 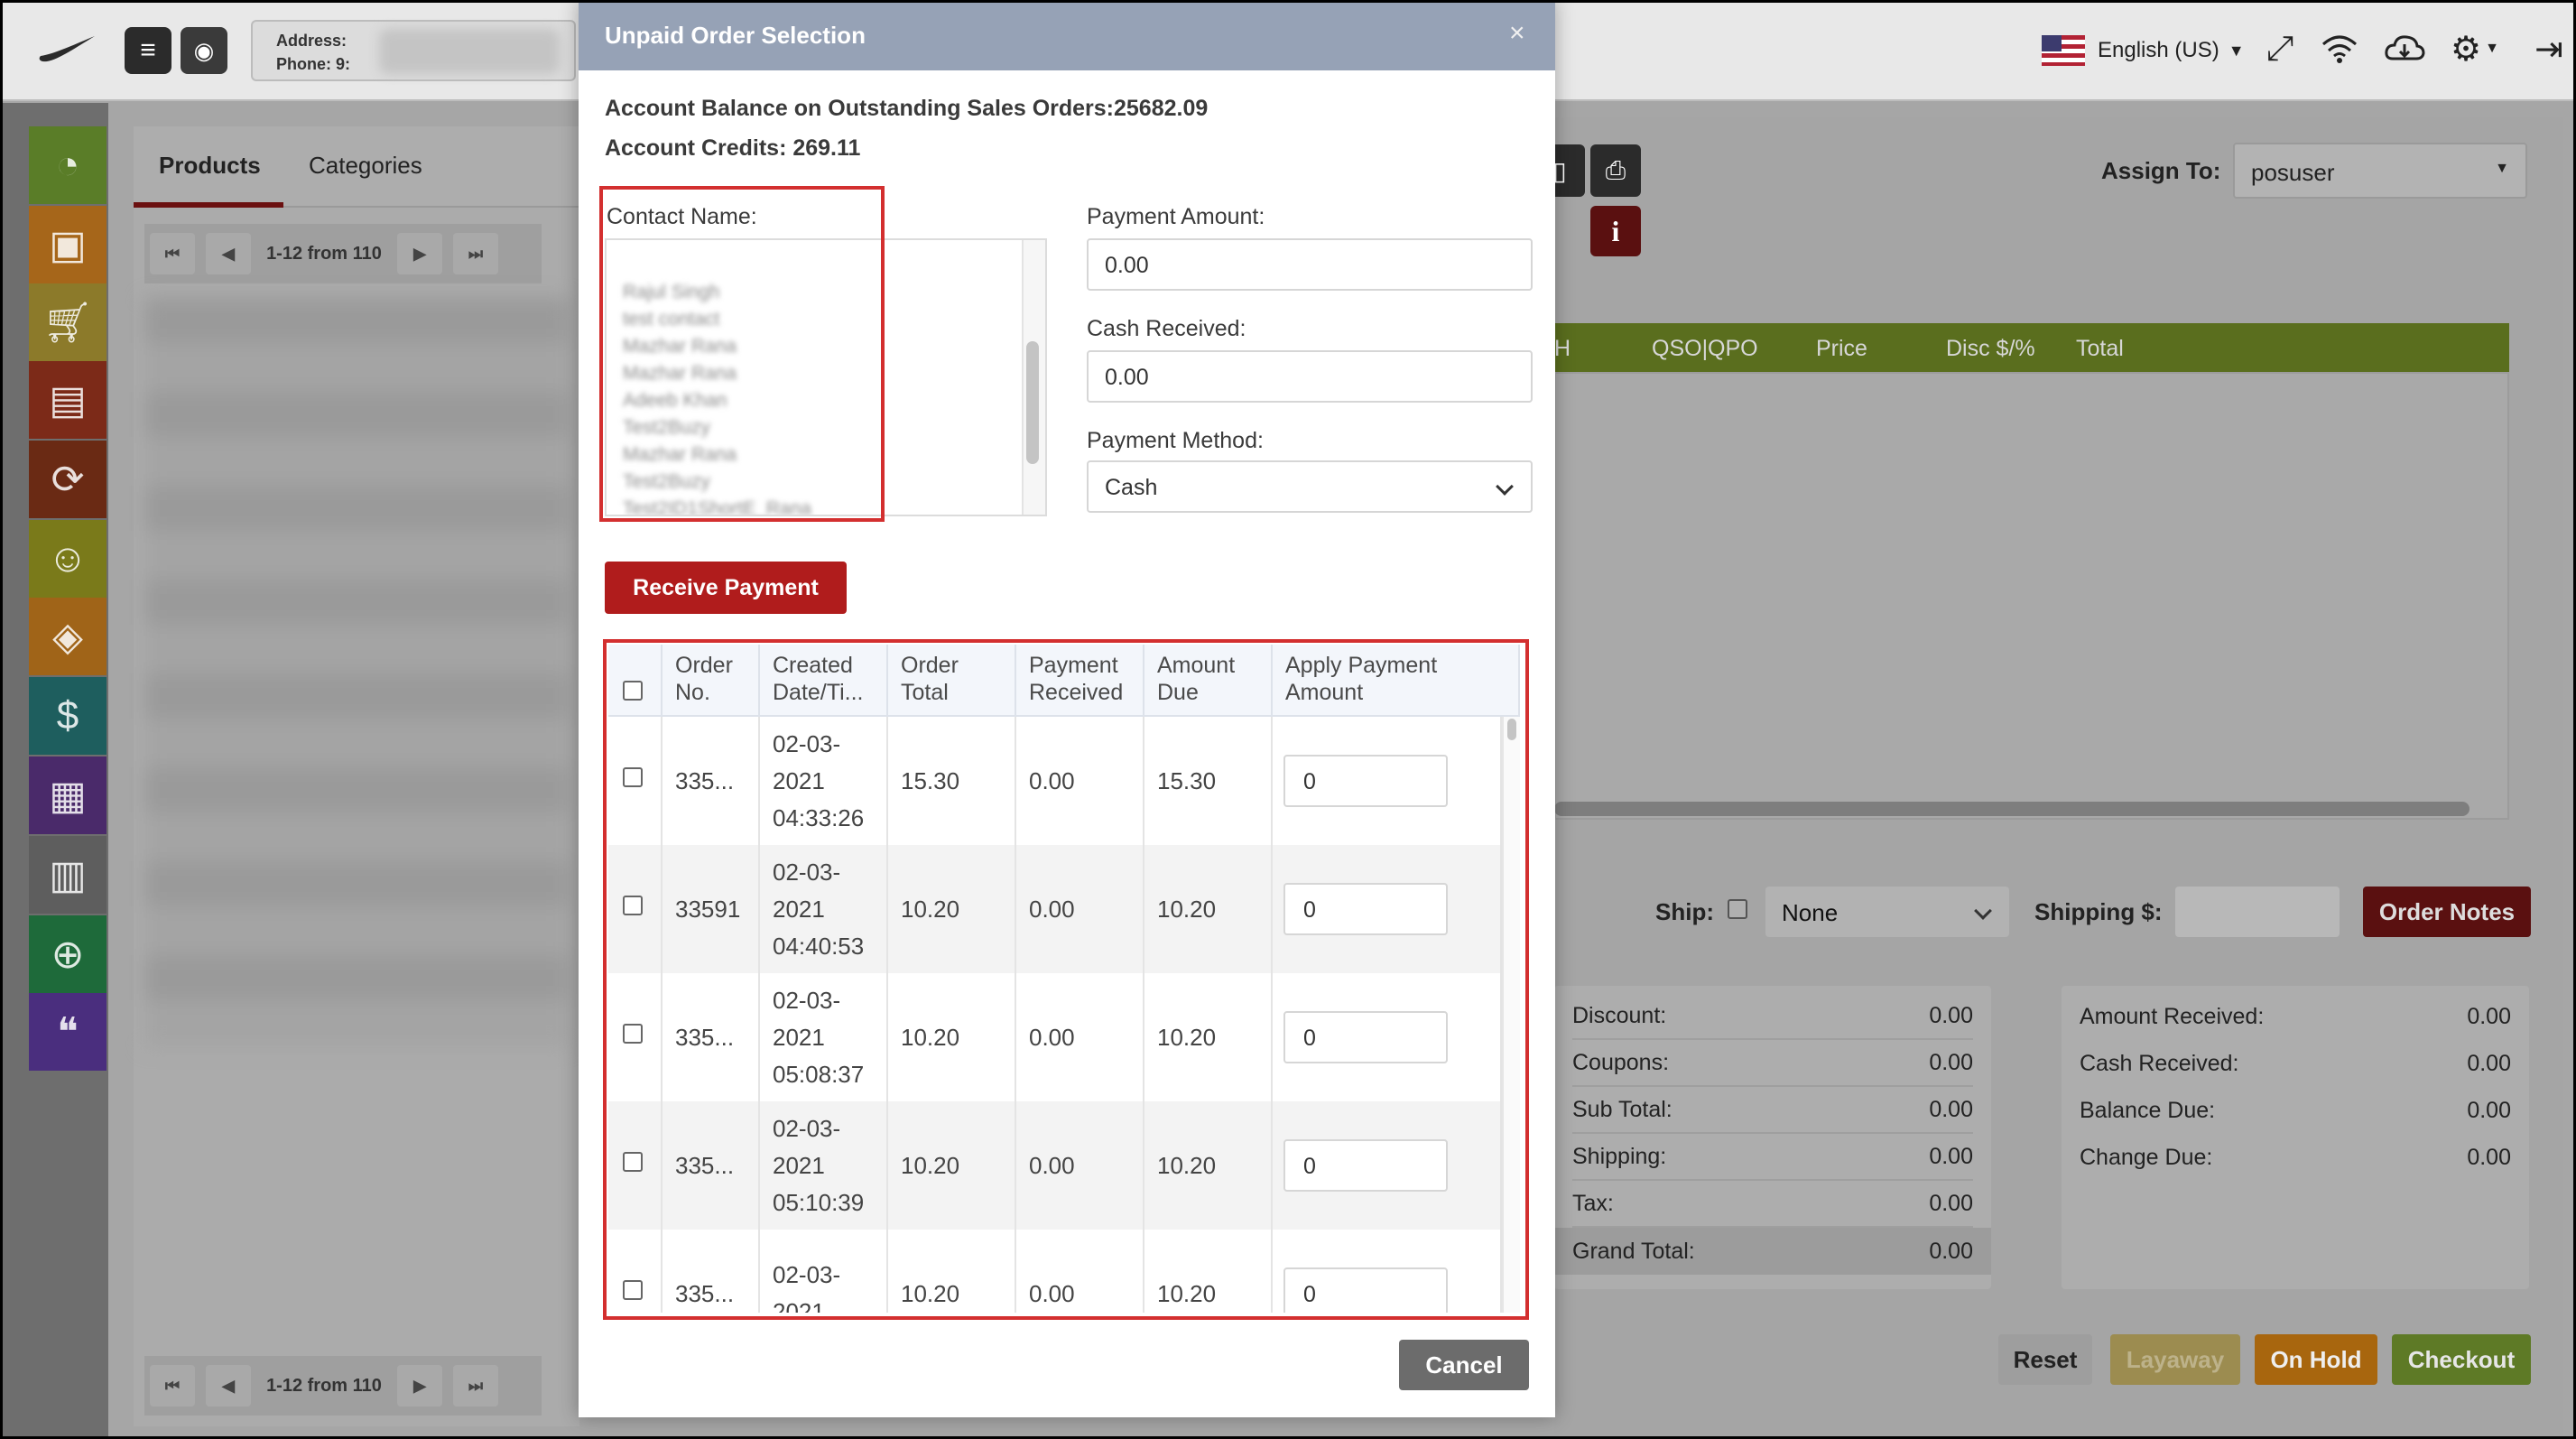 I want to click on sidebar-customers-icon: ☺, so click(x=68, y=559).